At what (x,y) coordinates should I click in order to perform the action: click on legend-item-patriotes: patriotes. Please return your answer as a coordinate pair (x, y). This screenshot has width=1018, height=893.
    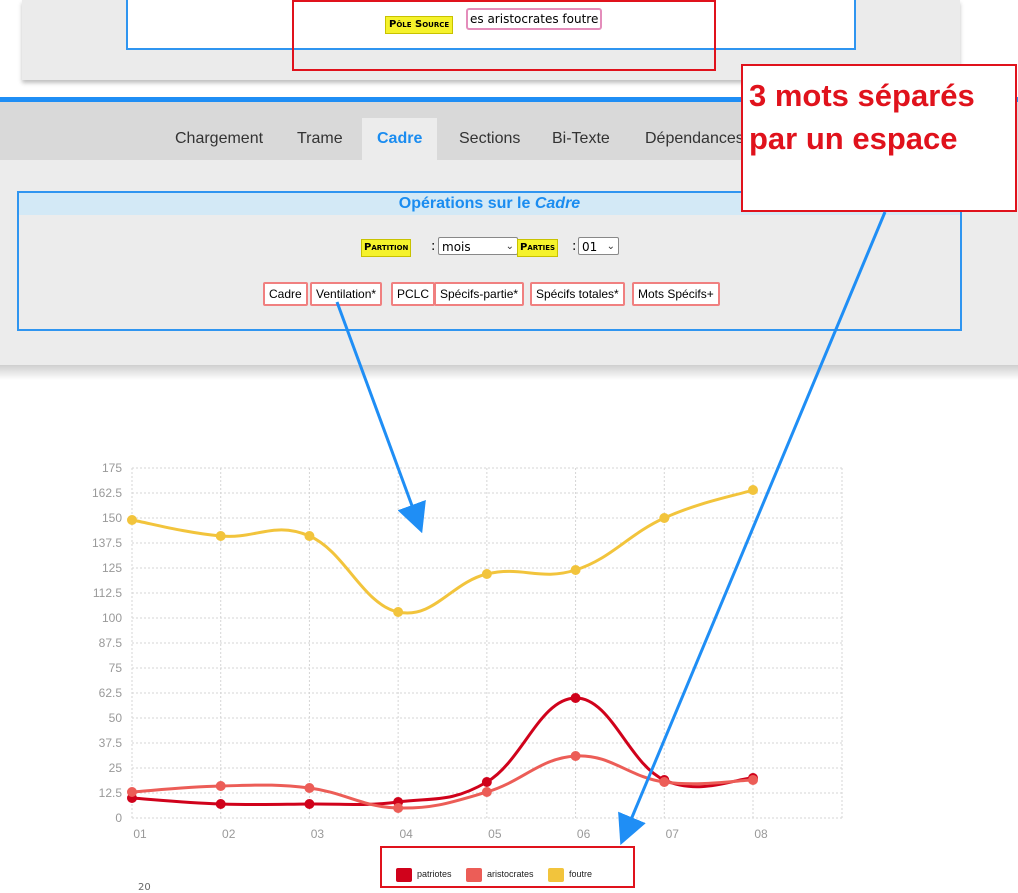
    Looking at the image, I should click on (424, 874).